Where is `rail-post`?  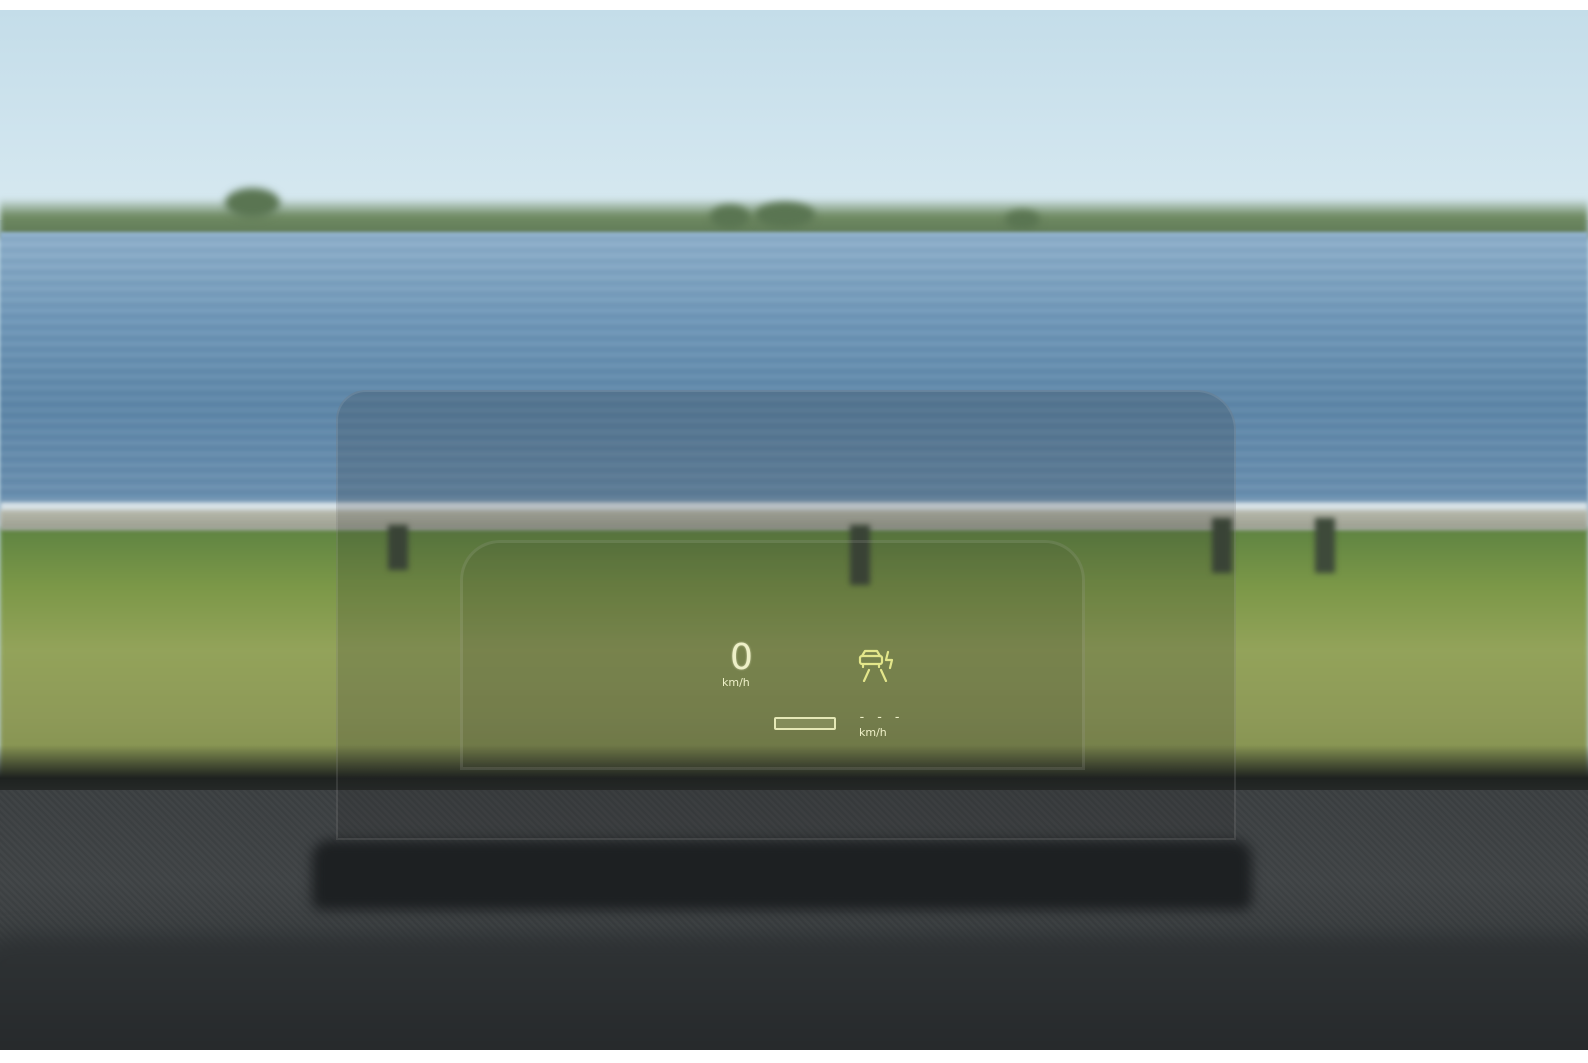
rail-post is located at coordinates (1325, 545).